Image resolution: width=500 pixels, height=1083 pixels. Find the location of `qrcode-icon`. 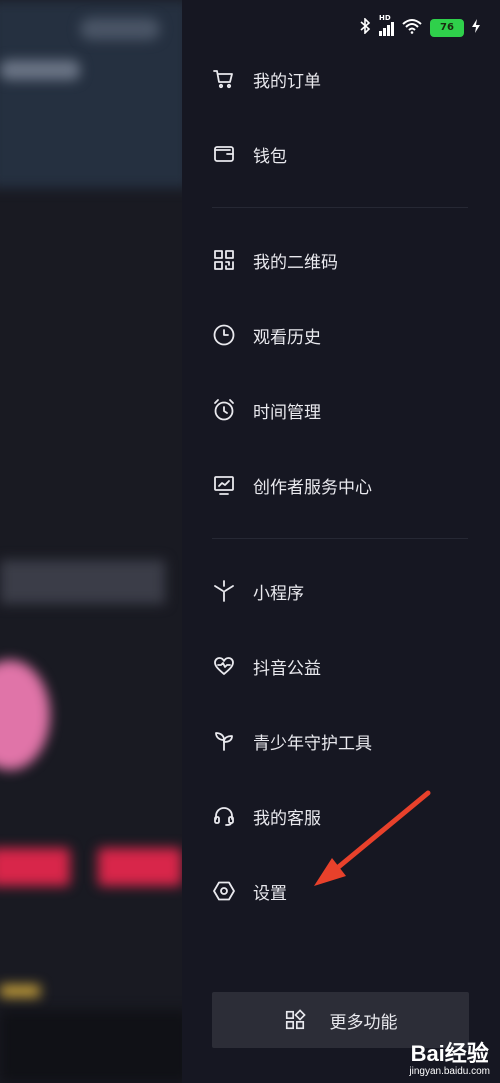

qrcode-icon is located at coordinates (224, 260).